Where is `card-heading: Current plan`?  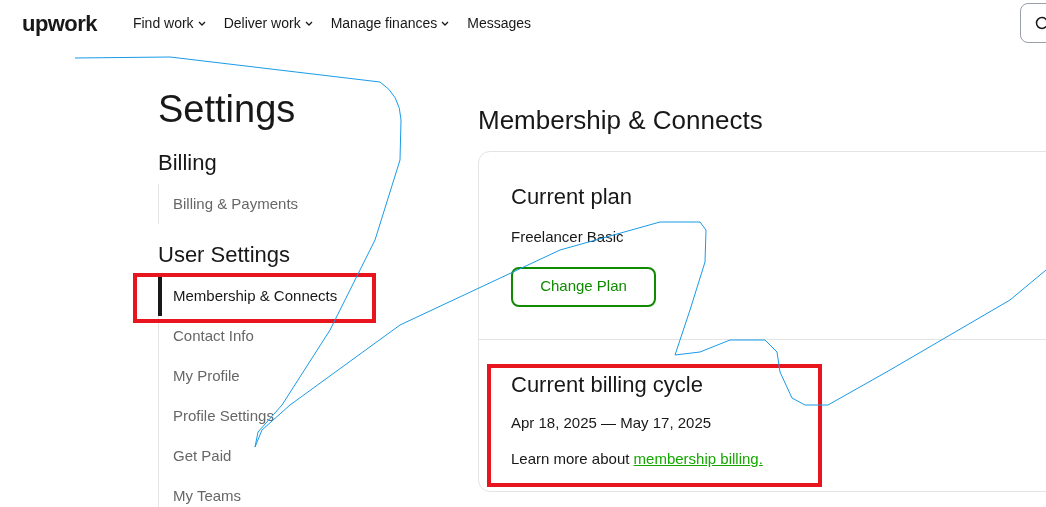 card-heading: Current plan is located at coordinates (572, 197).